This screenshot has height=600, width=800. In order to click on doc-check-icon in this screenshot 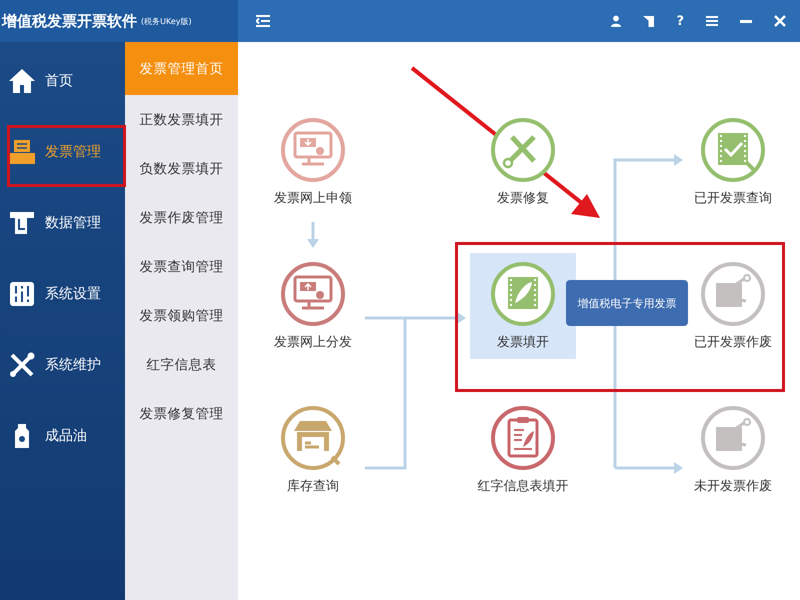, I will do `click(733, 150)`.